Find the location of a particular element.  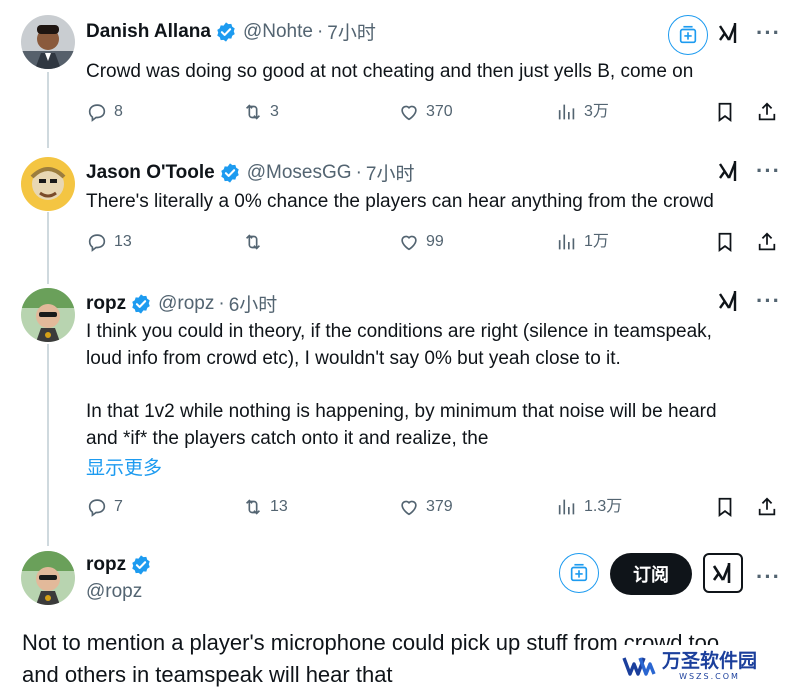

retweet-count: 13 is located at coordinates (279, 506).